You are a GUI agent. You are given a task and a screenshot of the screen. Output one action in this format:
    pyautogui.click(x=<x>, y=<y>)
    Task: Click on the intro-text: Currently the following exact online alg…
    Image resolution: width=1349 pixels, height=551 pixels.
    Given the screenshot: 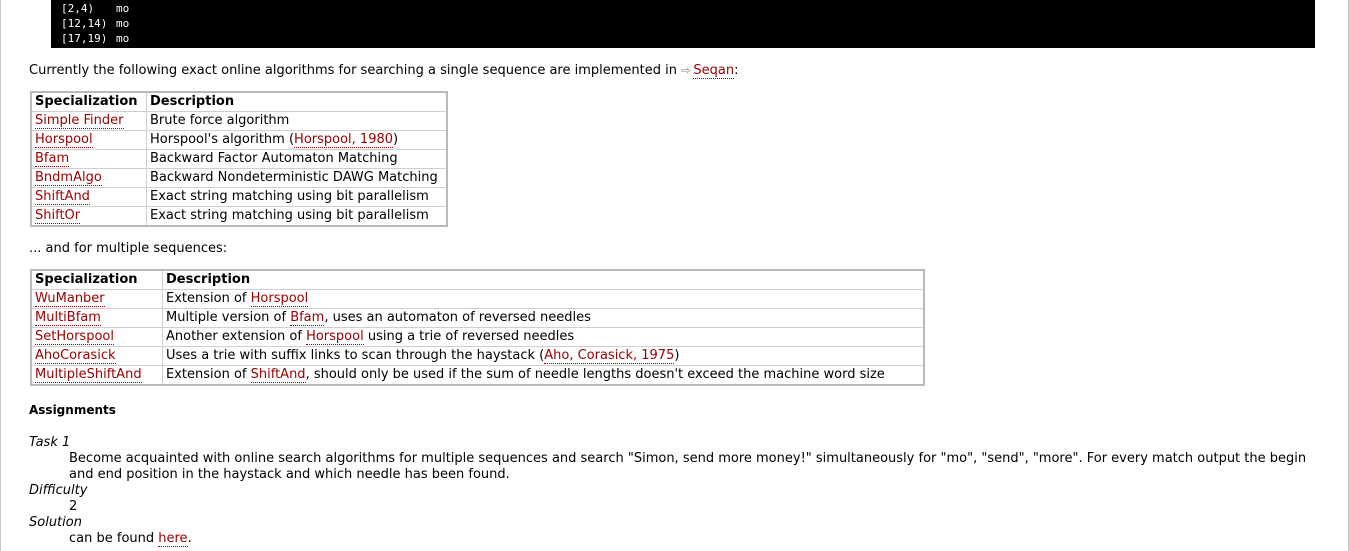 What is the action you would take?
    pyautogui.click(x=353, y=70)
    